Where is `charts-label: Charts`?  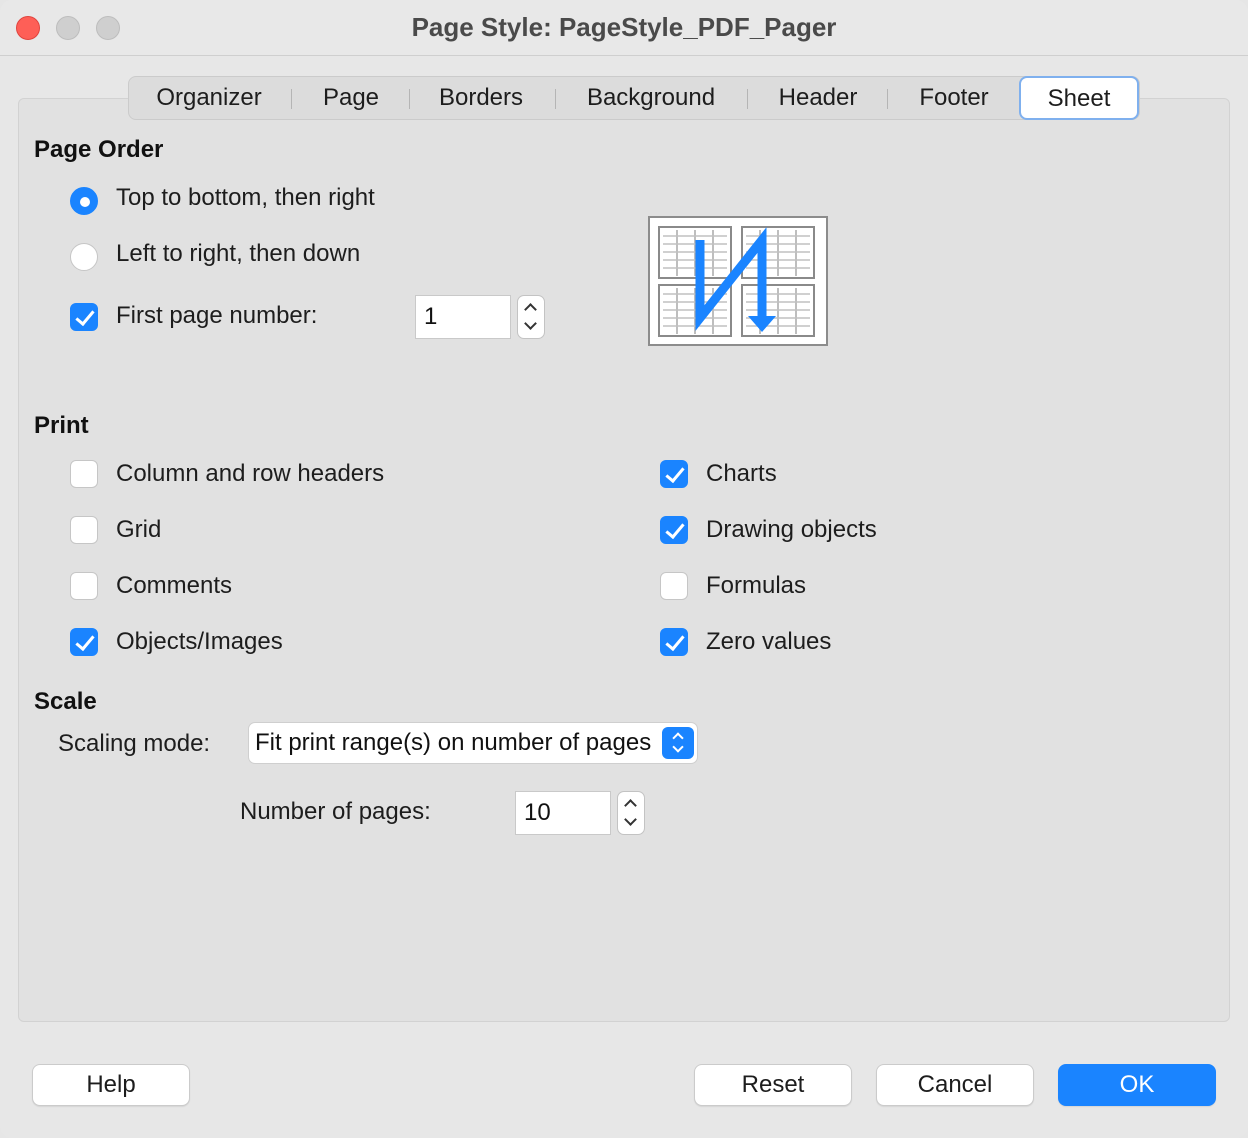 charts-label: Charts is located at coordinates (741, 473).